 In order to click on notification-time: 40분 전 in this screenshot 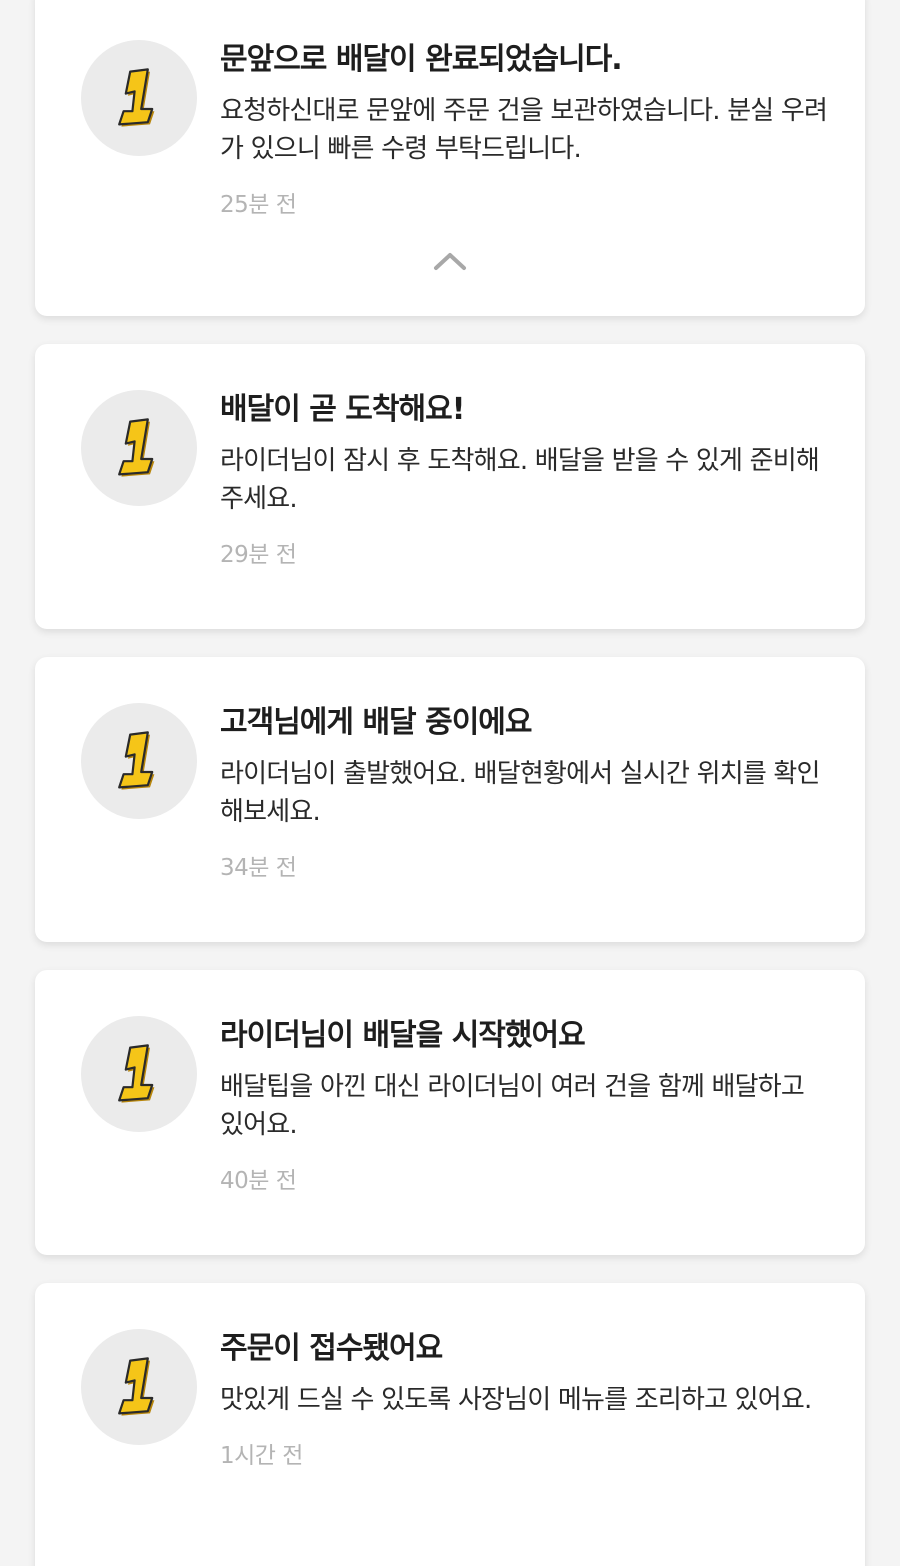, I will do `click(258, 1181)`.